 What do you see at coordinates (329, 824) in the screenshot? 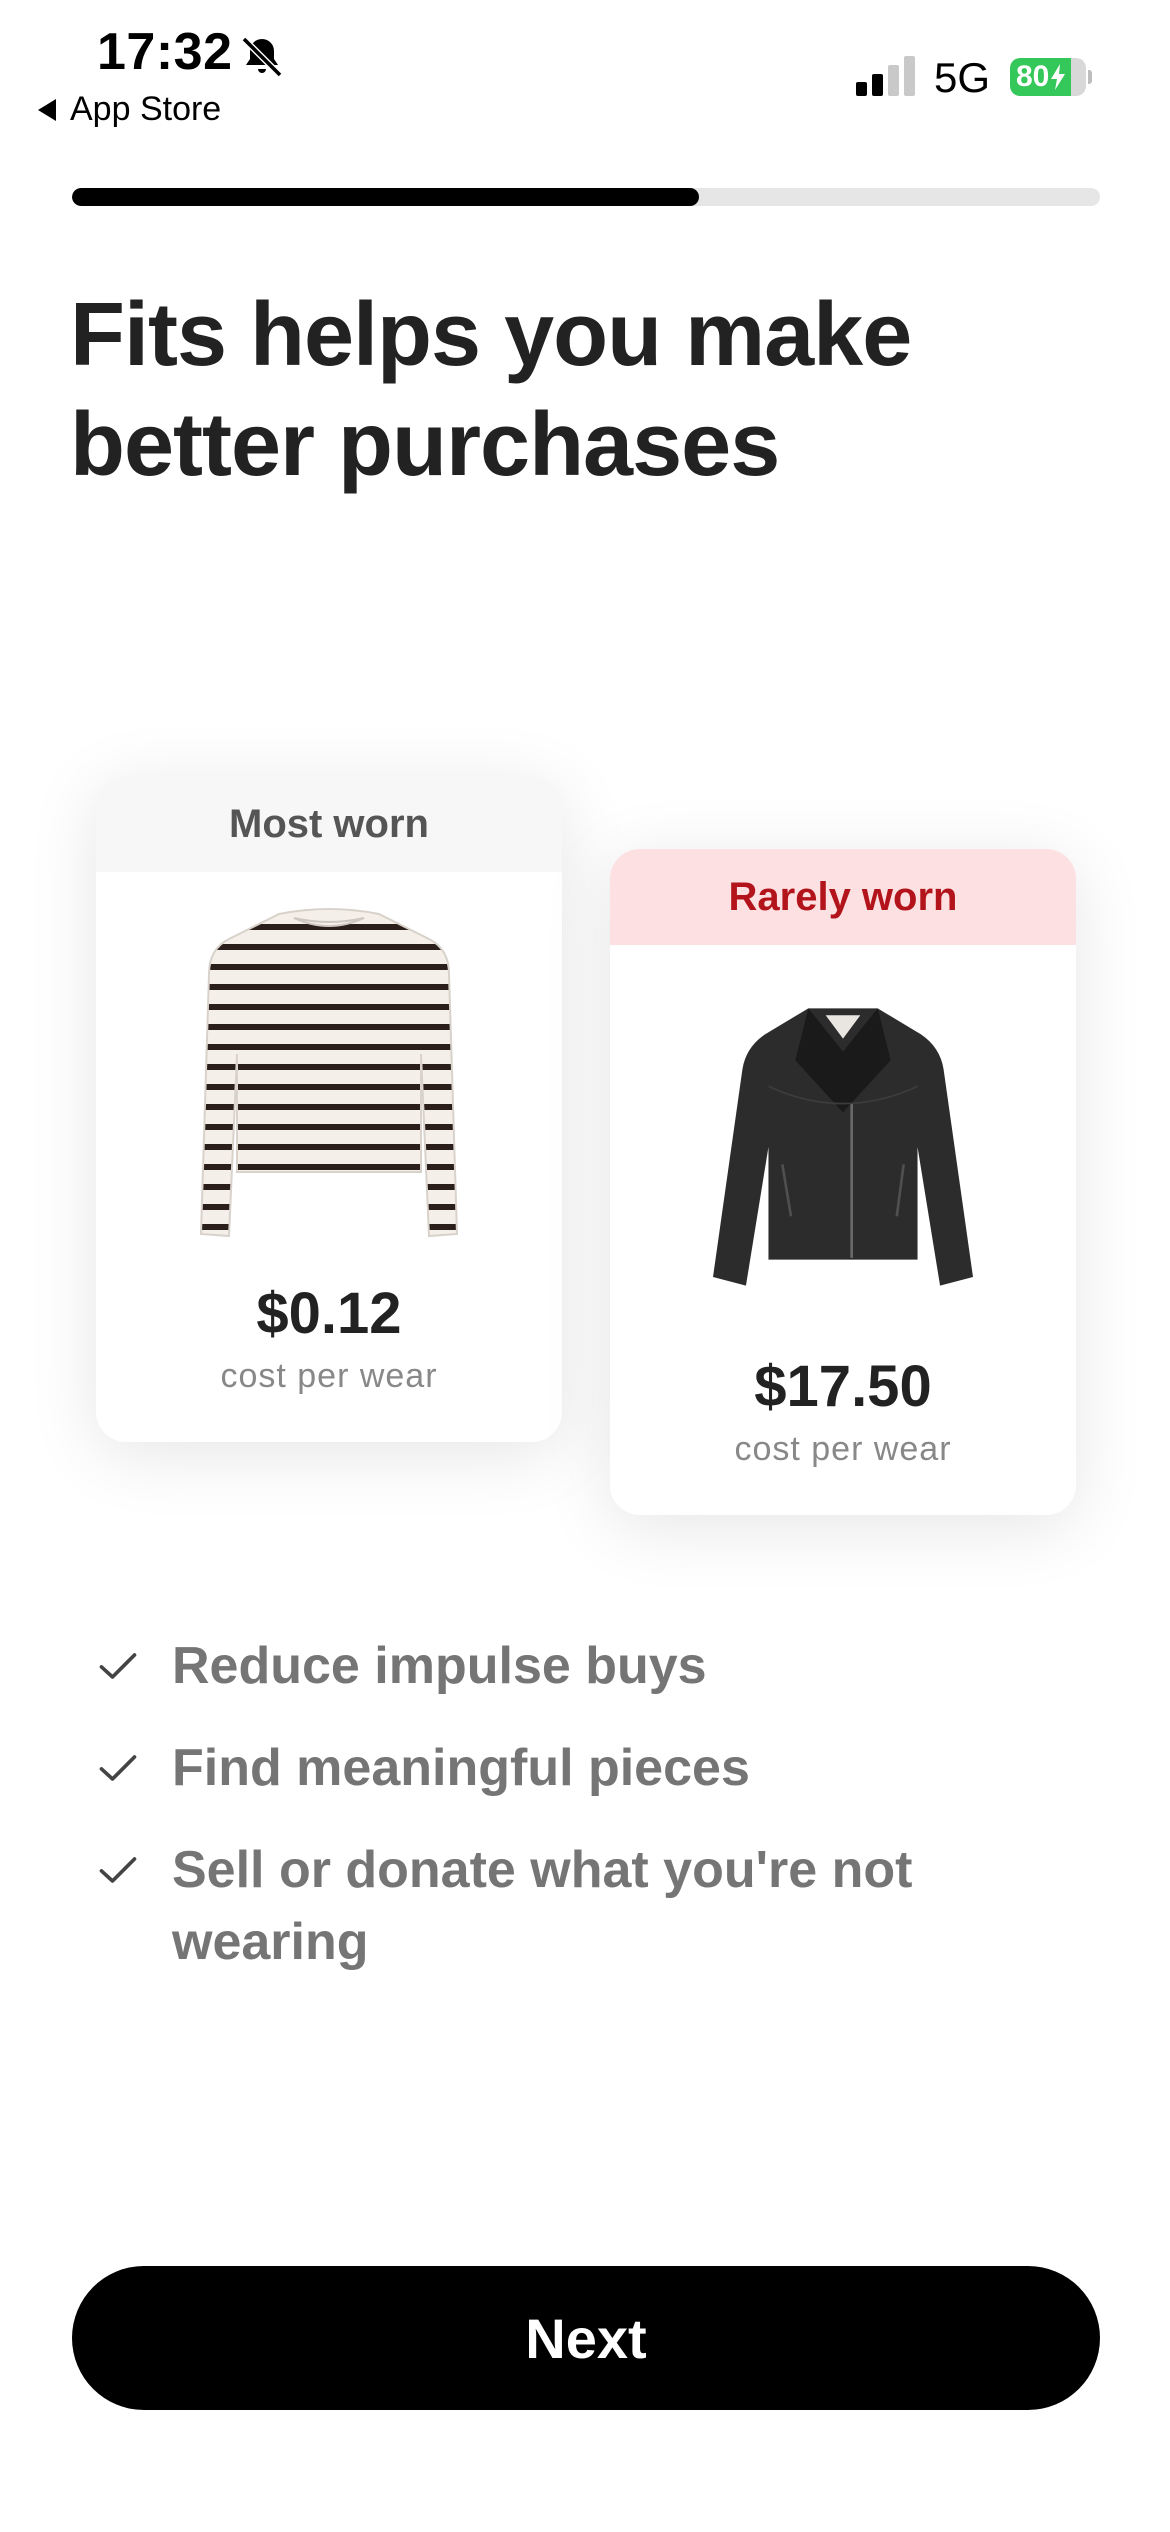
I see `most-worn-label: Most worn` at bounding box center [329, 824].